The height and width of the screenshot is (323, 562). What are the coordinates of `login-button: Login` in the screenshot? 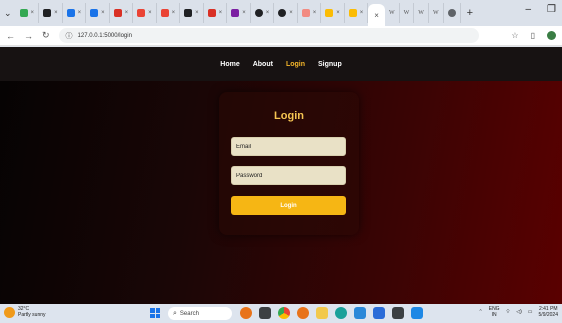 It's located at (288, 205).